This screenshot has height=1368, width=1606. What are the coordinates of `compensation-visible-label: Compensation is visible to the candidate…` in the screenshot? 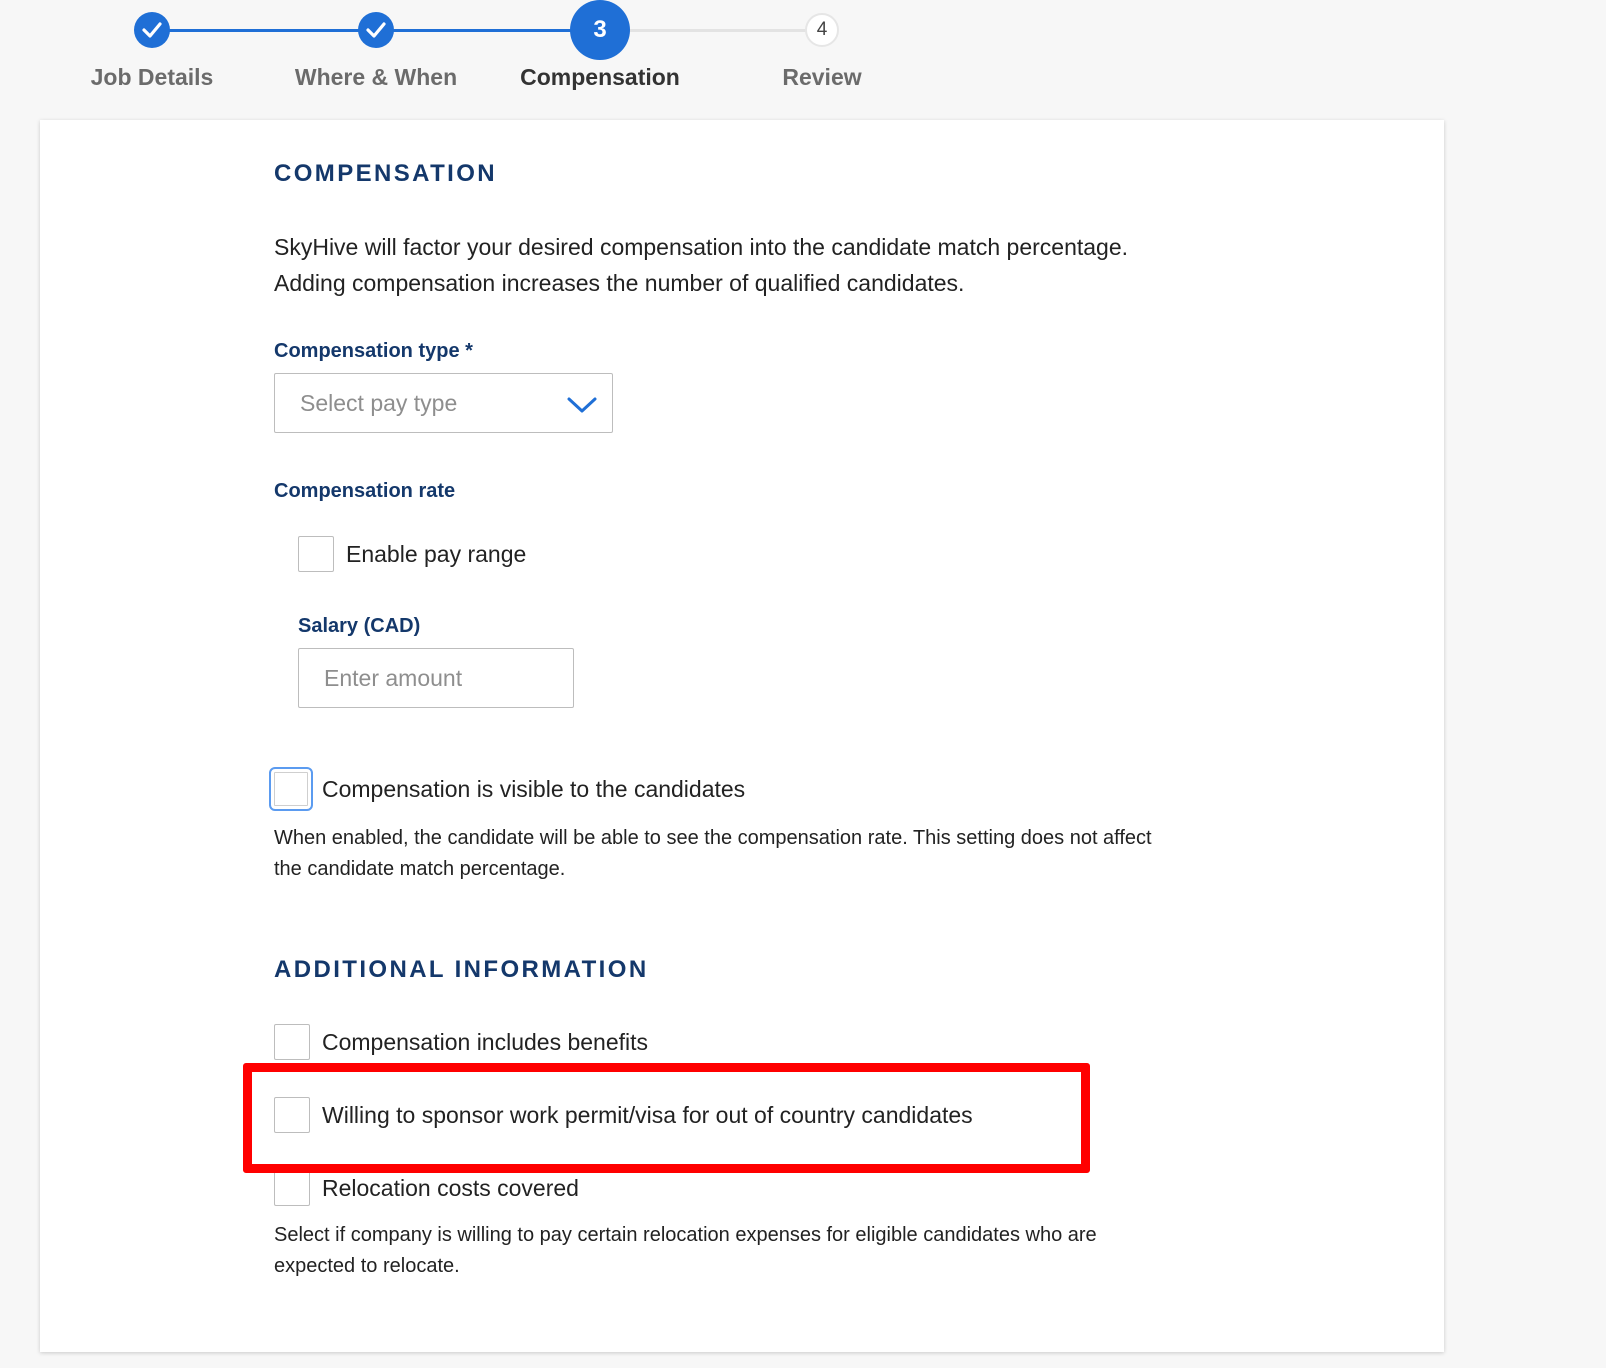 It's located at (533, 789).